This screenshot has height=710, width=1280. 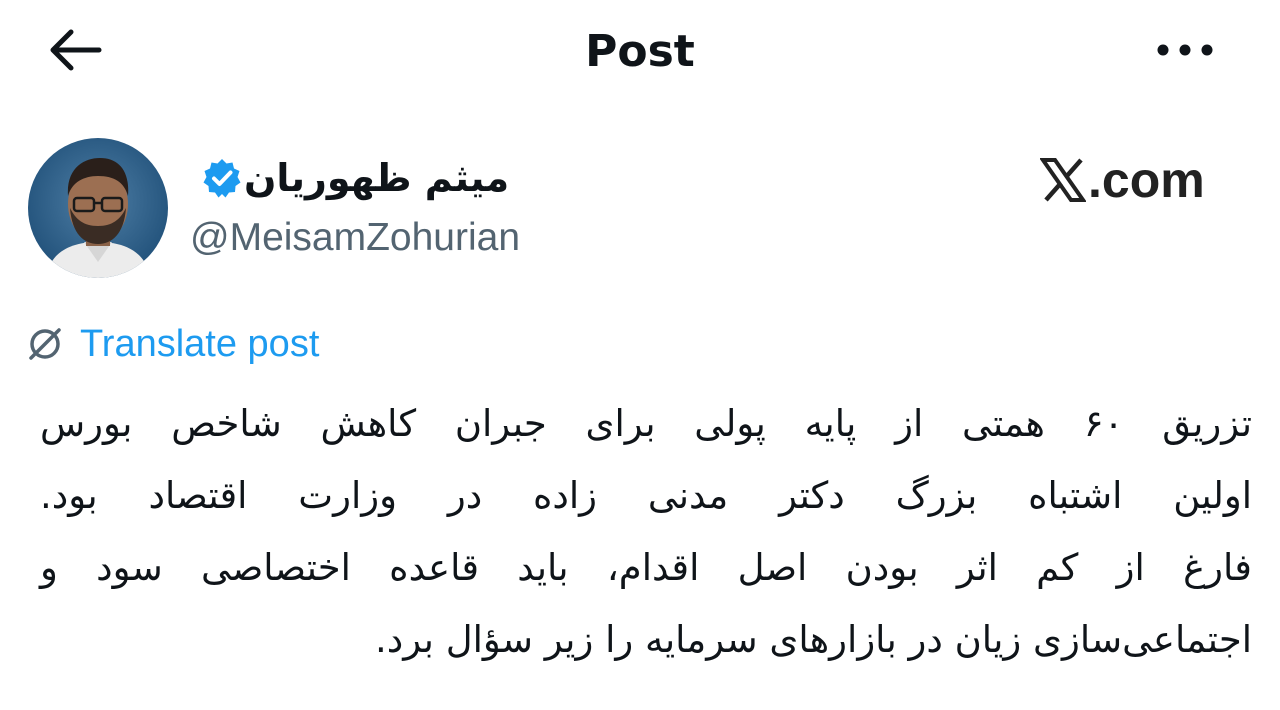 I want to click on verified-badge-icon, so click(x=222, y=178).